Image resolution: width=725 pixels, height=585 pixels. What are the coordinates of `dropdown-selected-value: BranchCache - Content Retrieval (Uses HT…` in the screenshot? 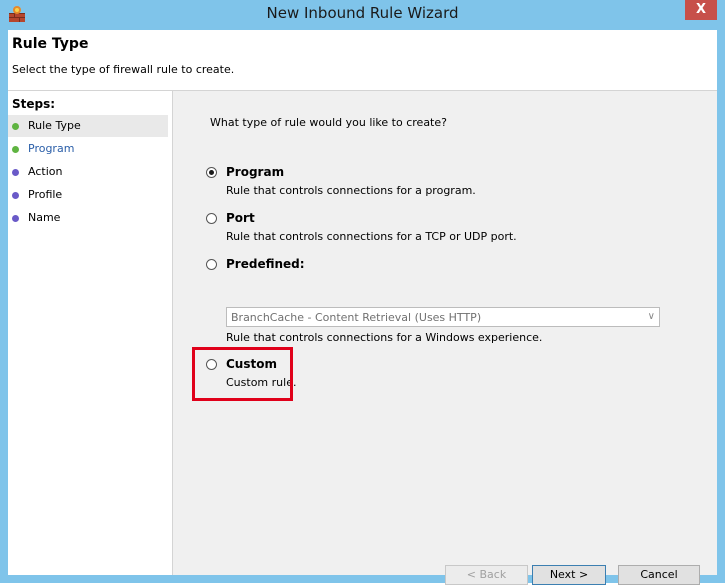 It's located at (356, 317).